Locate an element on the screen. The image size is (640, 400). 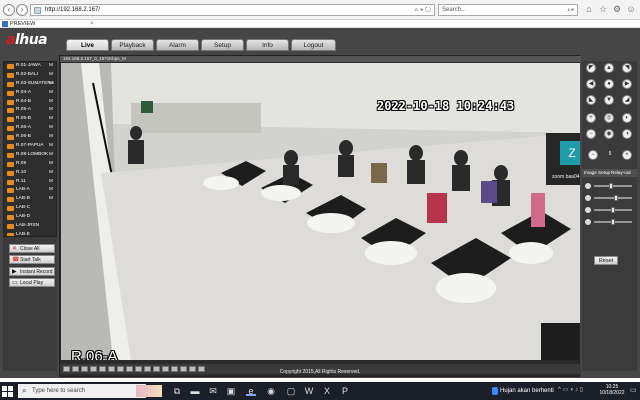
logo-text: lhua is located at coordinates (31, 40).